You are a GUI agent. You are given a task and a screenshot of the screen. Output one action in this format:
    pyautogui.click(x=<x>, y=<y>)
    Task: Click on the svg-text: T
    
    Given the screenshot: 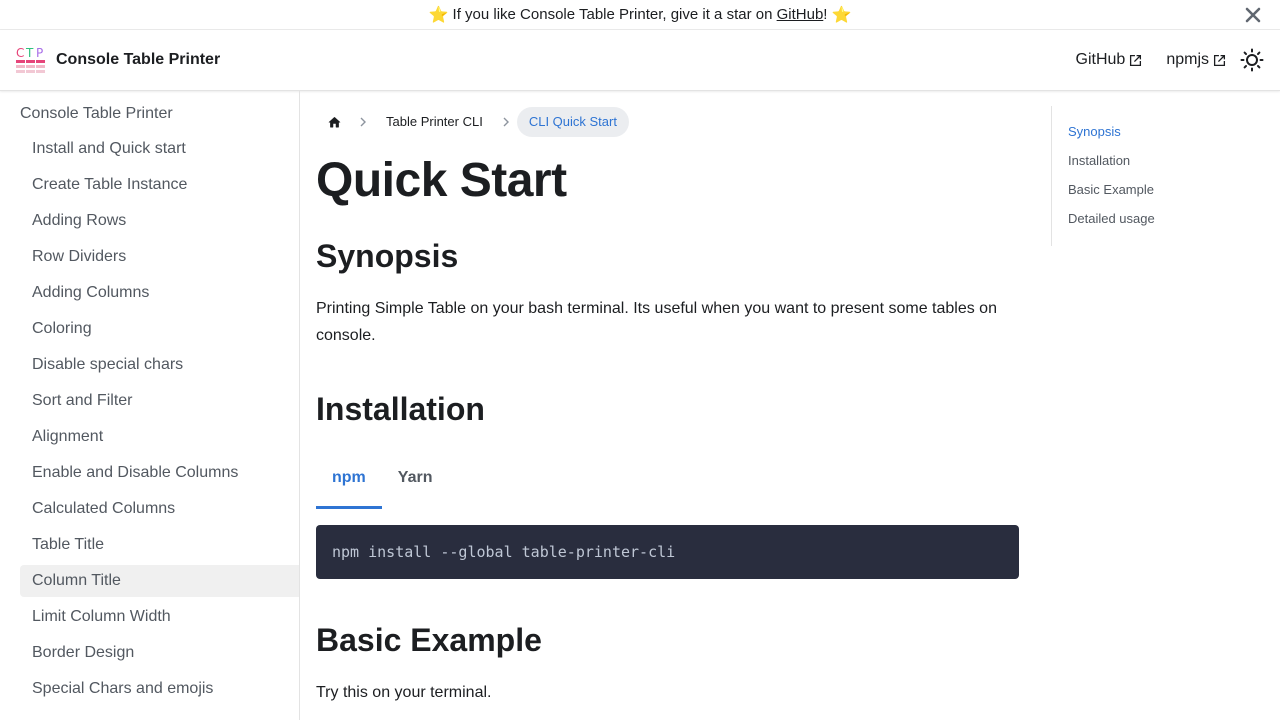 What is the action you would take?
    pyautogui.click(x=29, y=53)
    